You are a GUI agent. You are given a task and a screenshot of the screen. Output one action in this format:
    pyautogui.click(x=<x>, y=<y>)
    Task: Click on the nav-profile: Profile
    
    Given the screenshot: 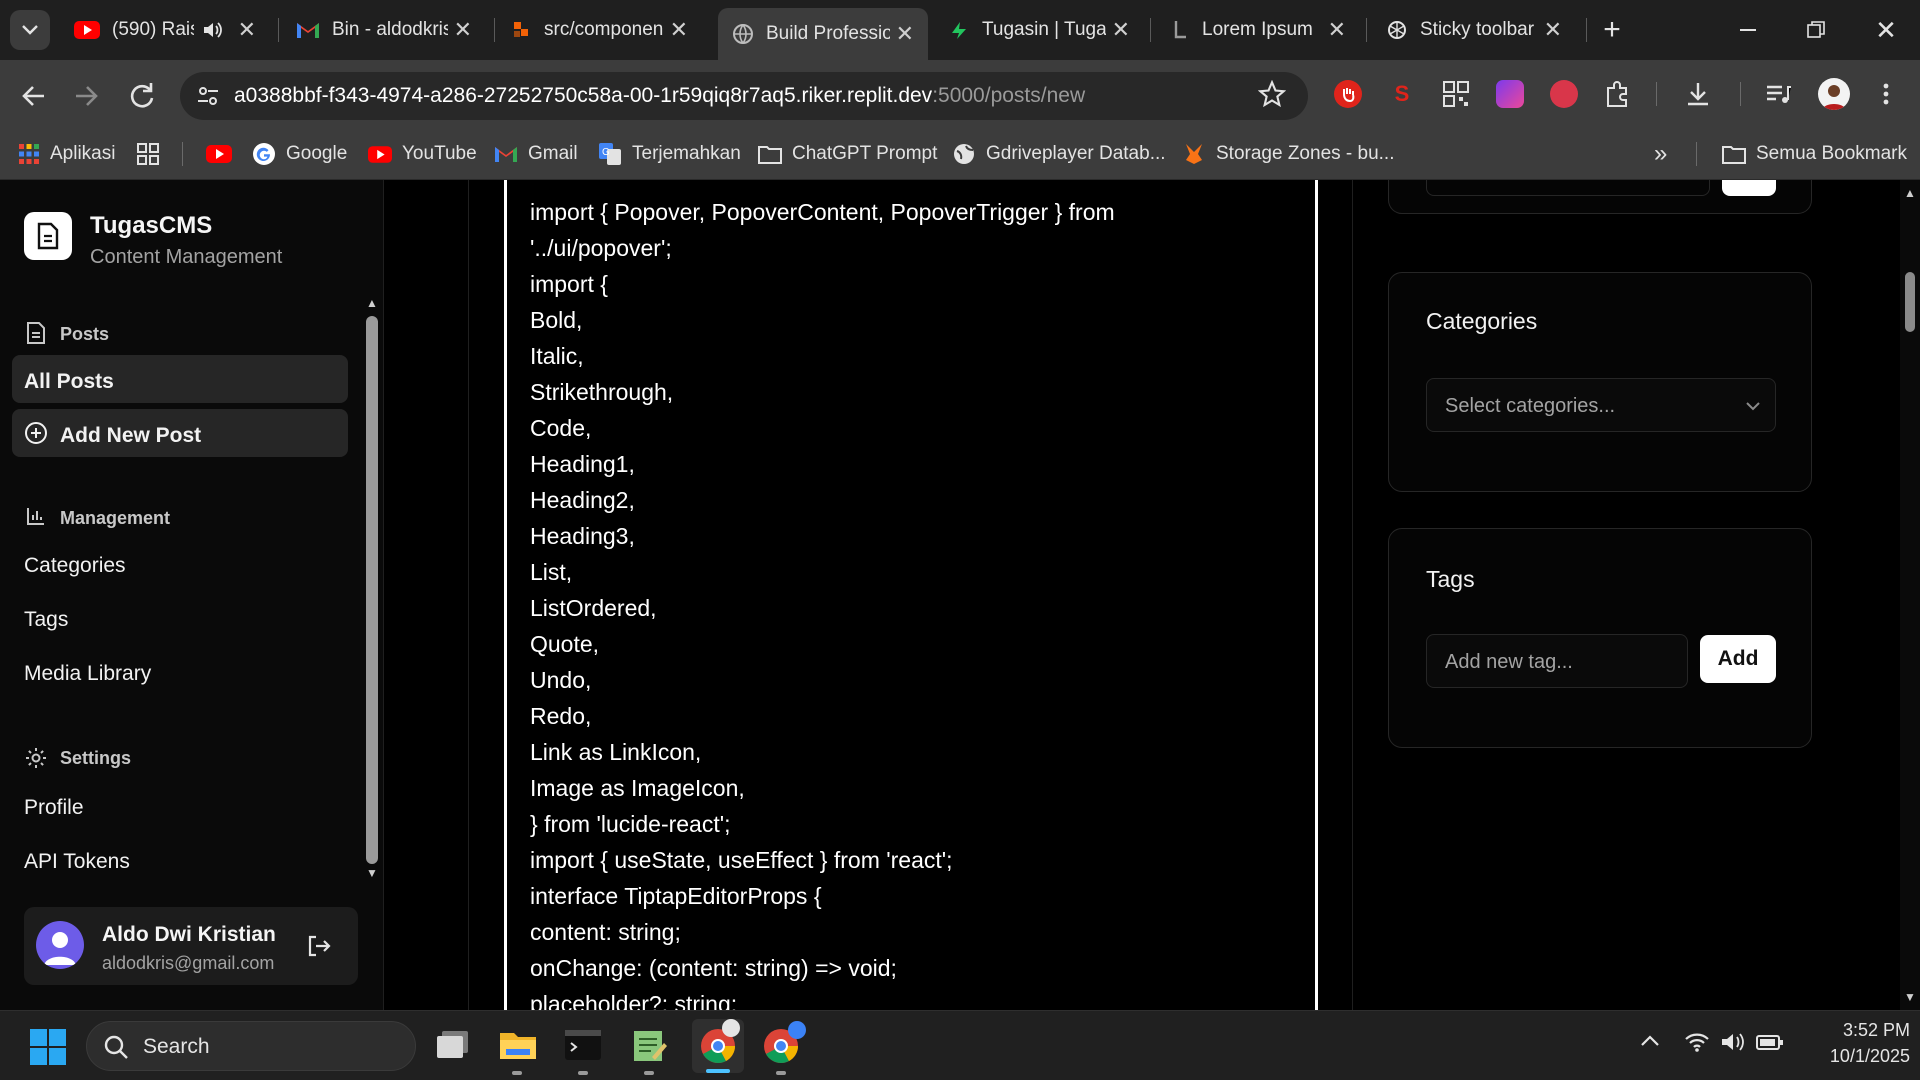 What is the action you would take?
    pyautogui.click(x=54, y=808)
    